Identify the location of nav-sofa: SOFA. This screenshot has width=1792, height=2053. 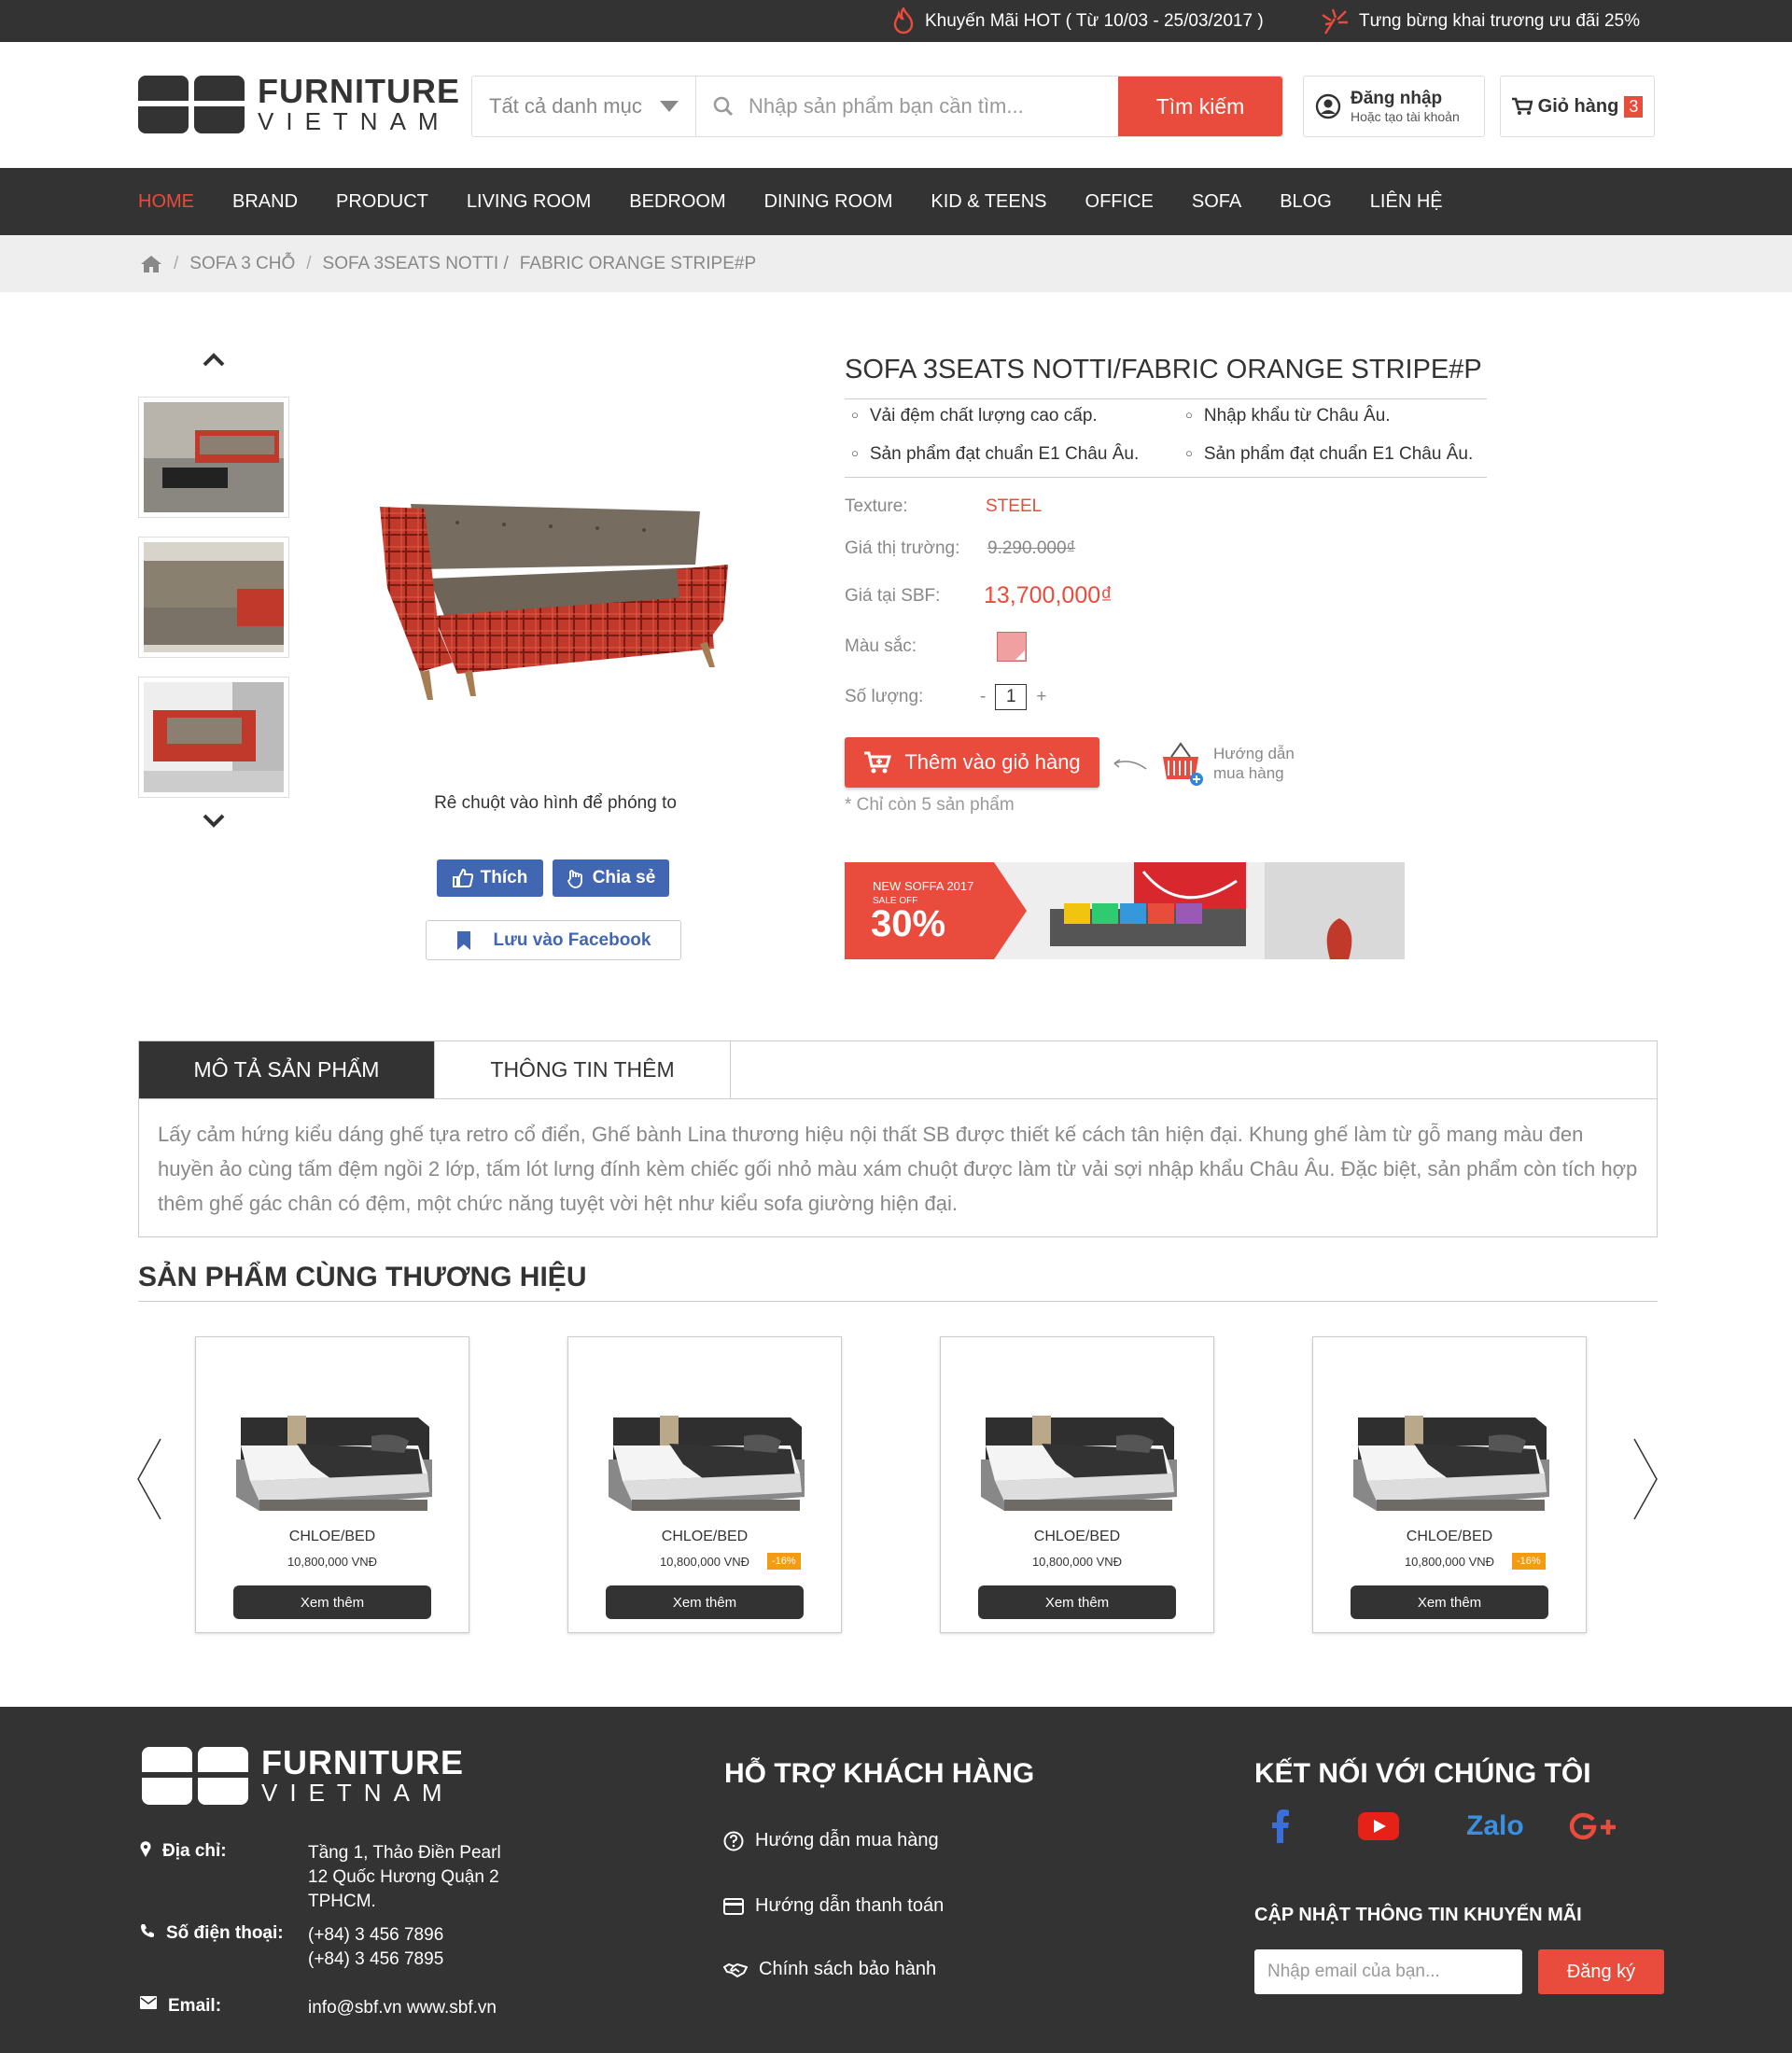
(1216, 202).